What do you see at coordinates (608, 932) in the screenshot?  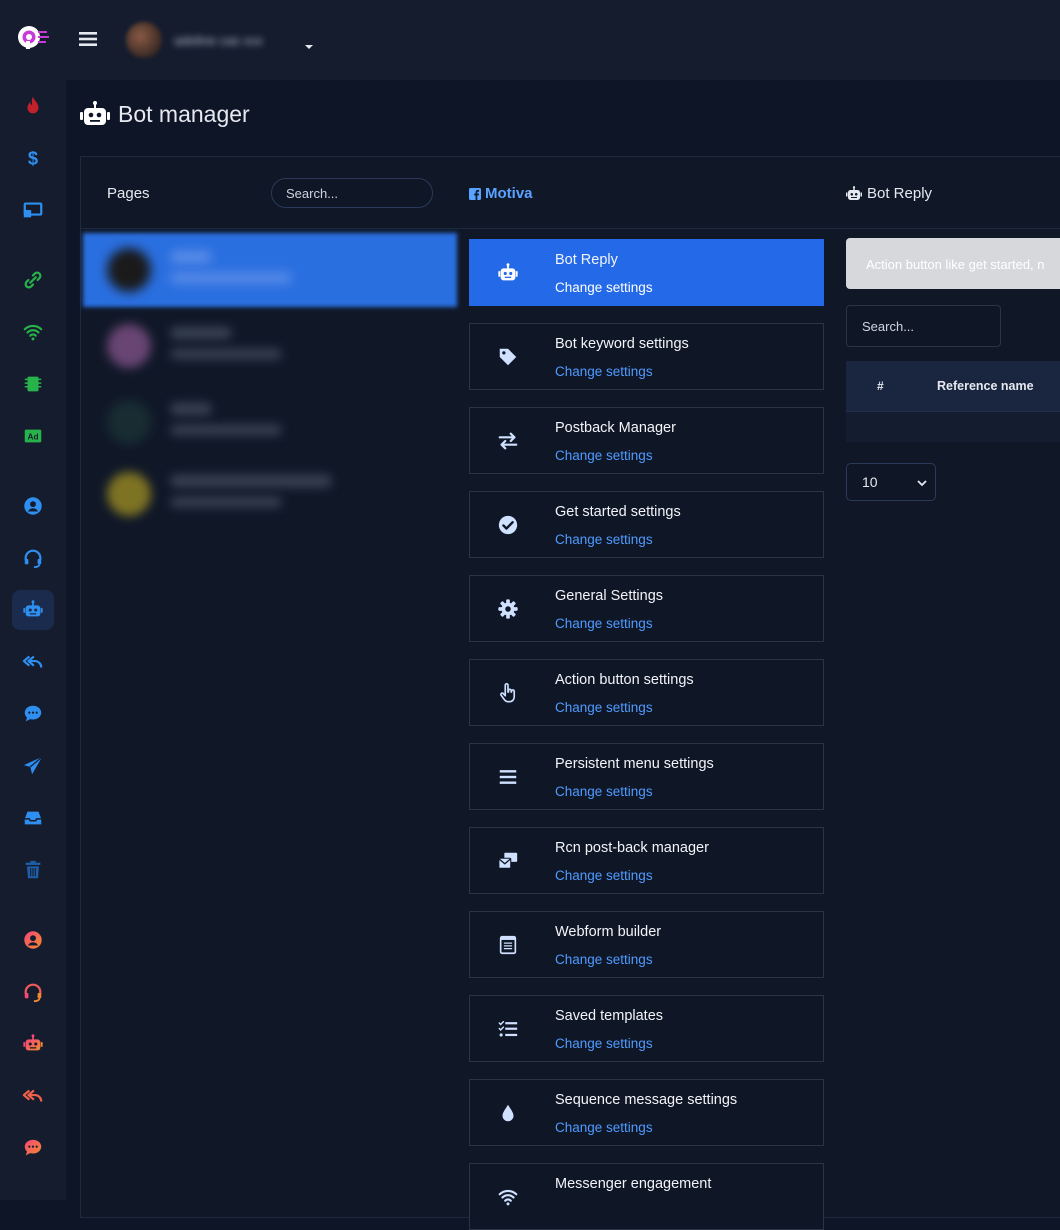 I see `menu-item-title: Webform builder` at bounding box center [608, 932].